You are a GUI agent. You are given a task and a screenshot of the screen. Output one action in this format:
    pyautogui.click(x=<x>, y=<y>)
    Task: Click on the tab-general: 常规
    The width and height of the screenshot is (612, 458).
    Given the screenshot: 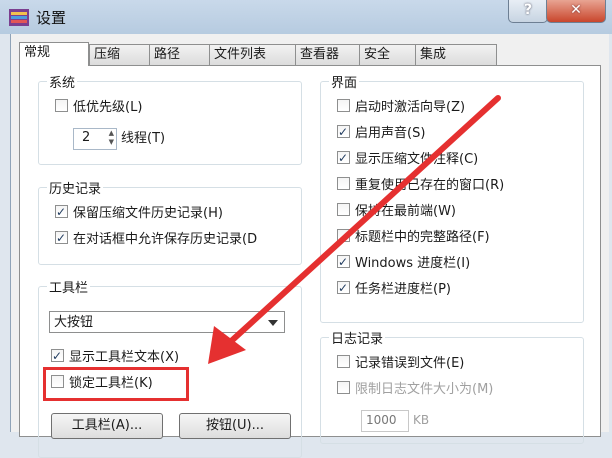 What is the action you would take?
    pyautogui.click(x=54, y=54)
    